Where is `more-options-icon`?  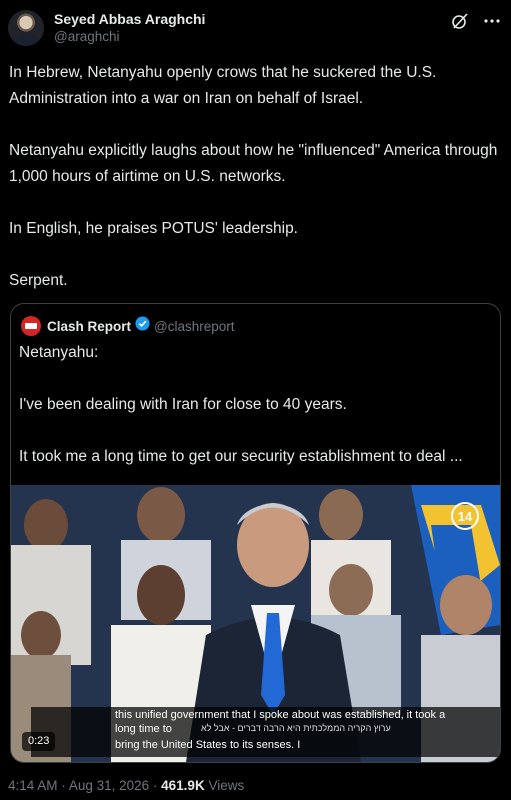 more-options-icon is located at coordinates (492, 21).